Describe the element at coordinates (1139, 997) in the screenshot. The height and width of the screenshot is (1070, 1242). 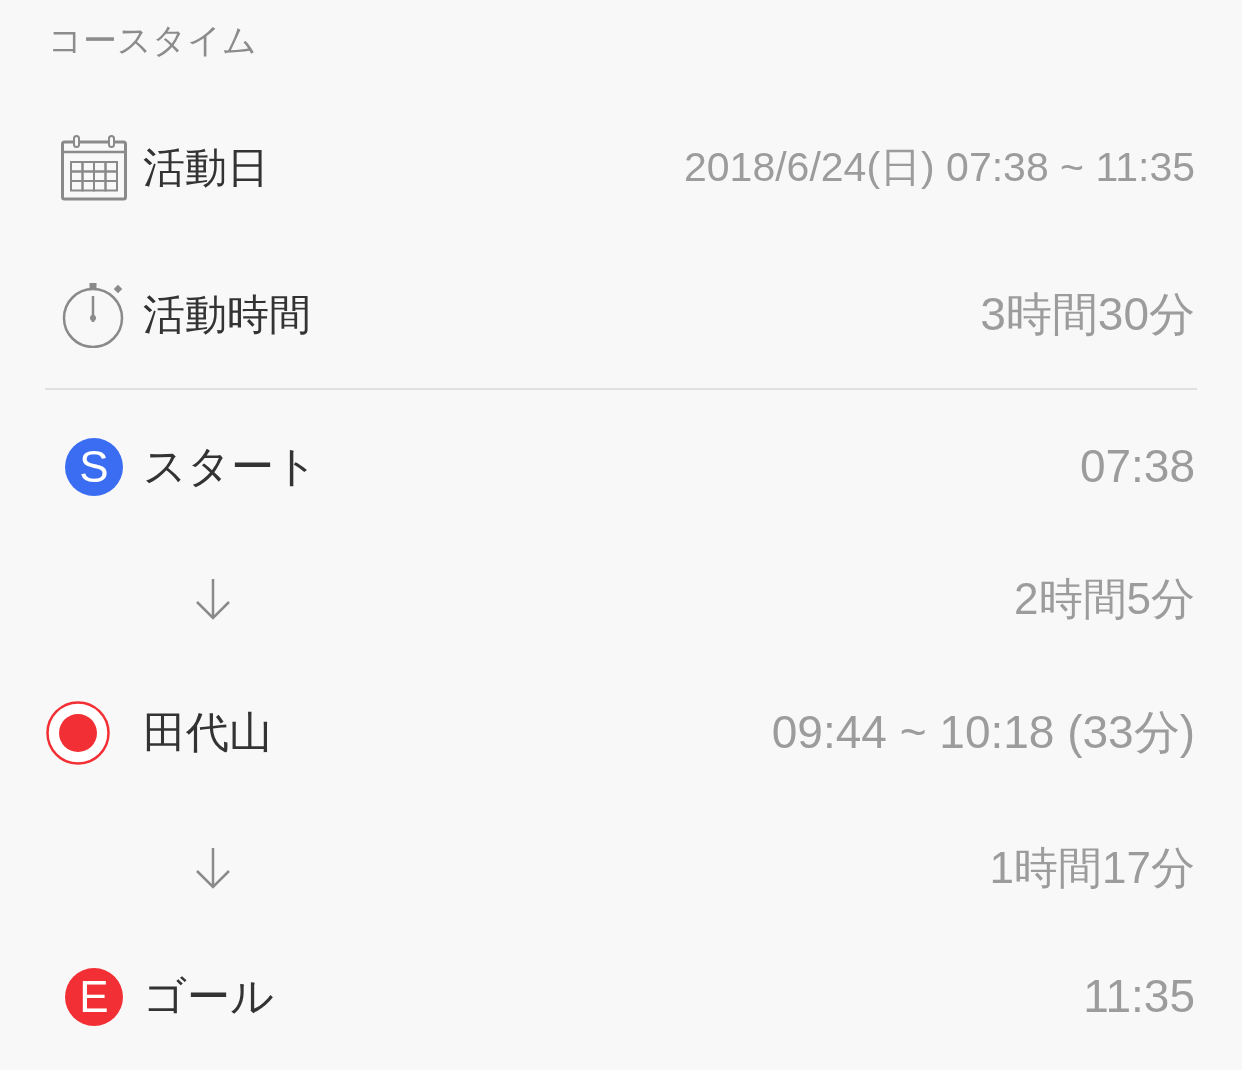
I see `point-time: 11:35` at that location.